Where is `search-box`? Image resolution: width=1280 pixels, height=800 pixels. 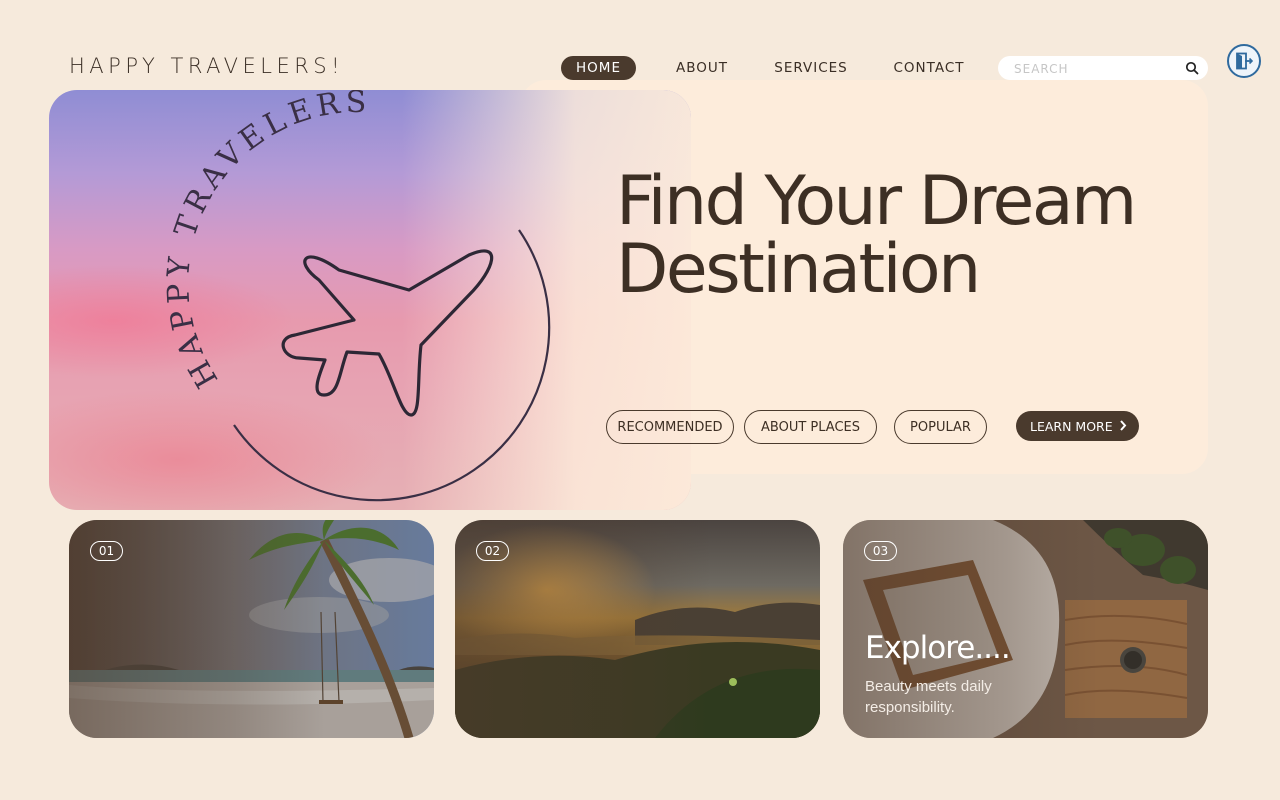
search-box is located at coordinates (1103, 69).